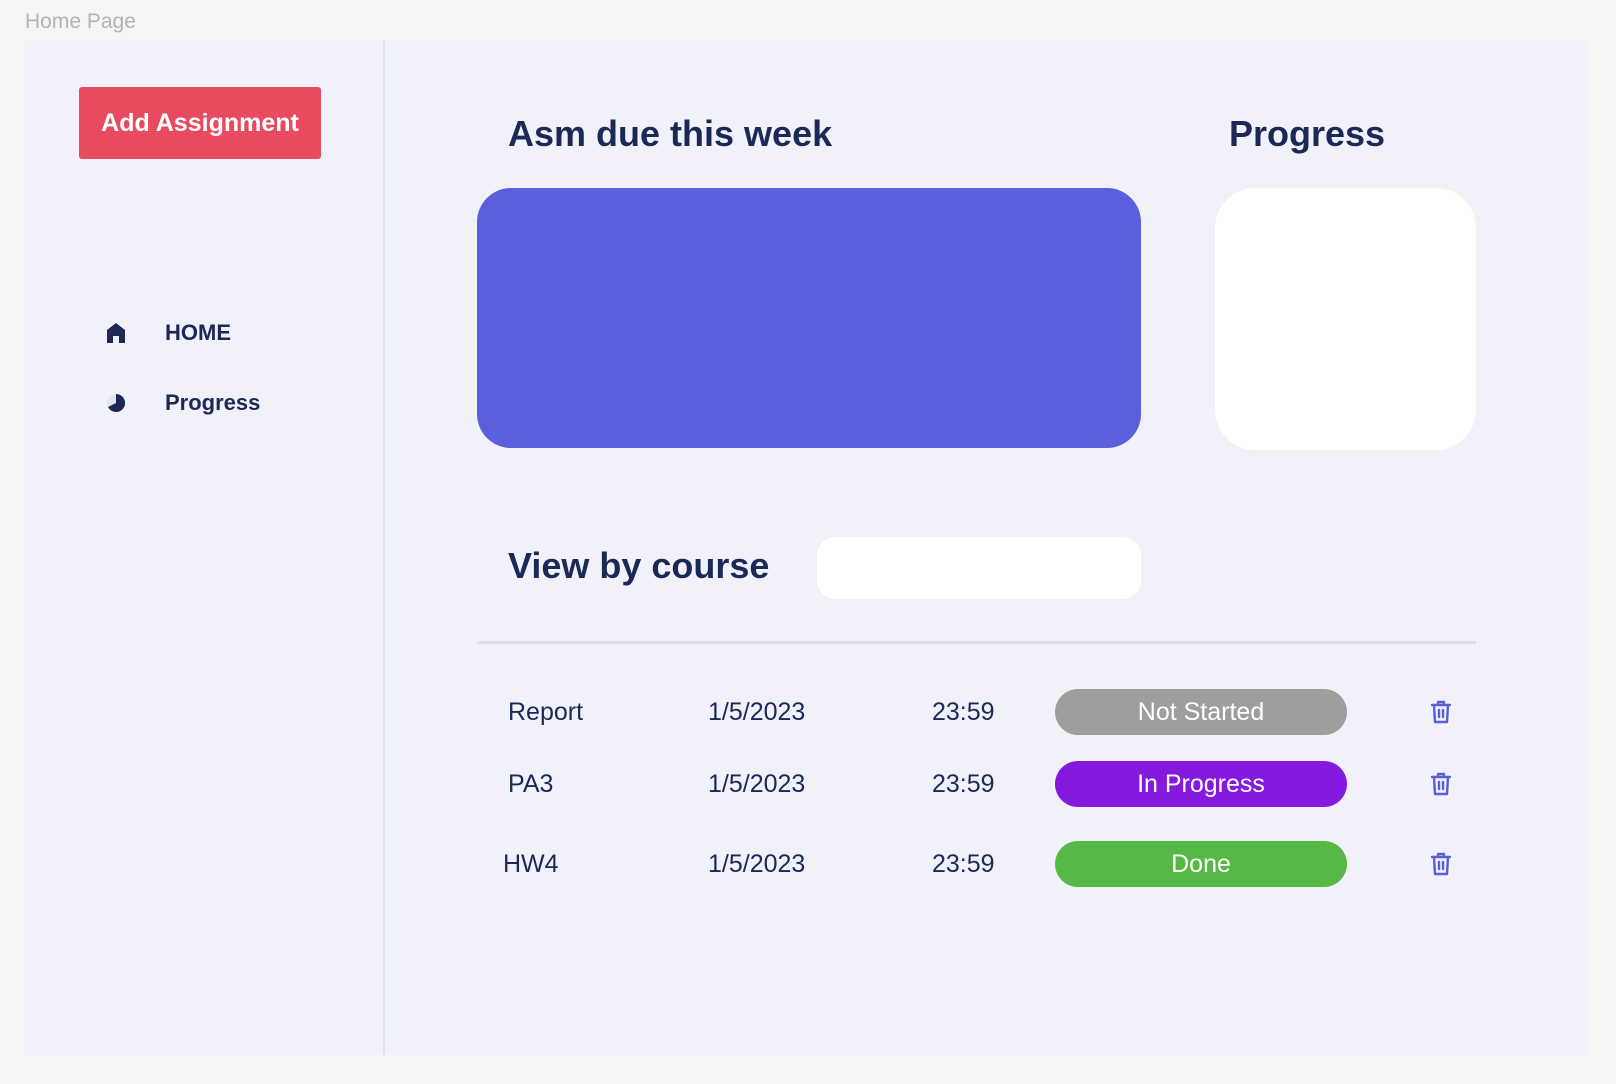  What do you see at coordinates (80, 21) in the screenshot?
I see `frame-label: Home Page` at bounding box center [80, 21].